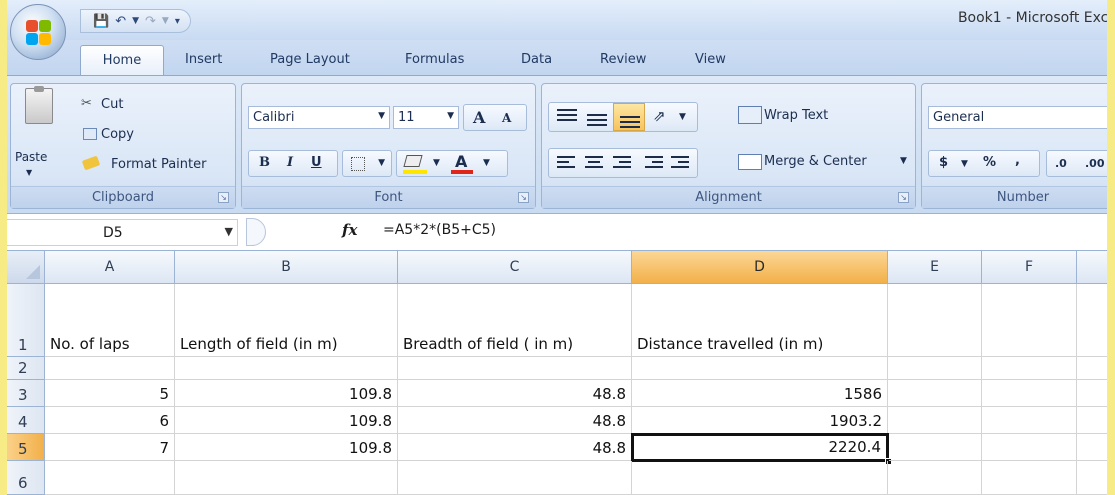 The image size is (1115, 495). What do you see at coordinates (381, 116) in the screenshot?
I see `font-name-dropdown-icon: ▼` at bounding box center [381, 116].